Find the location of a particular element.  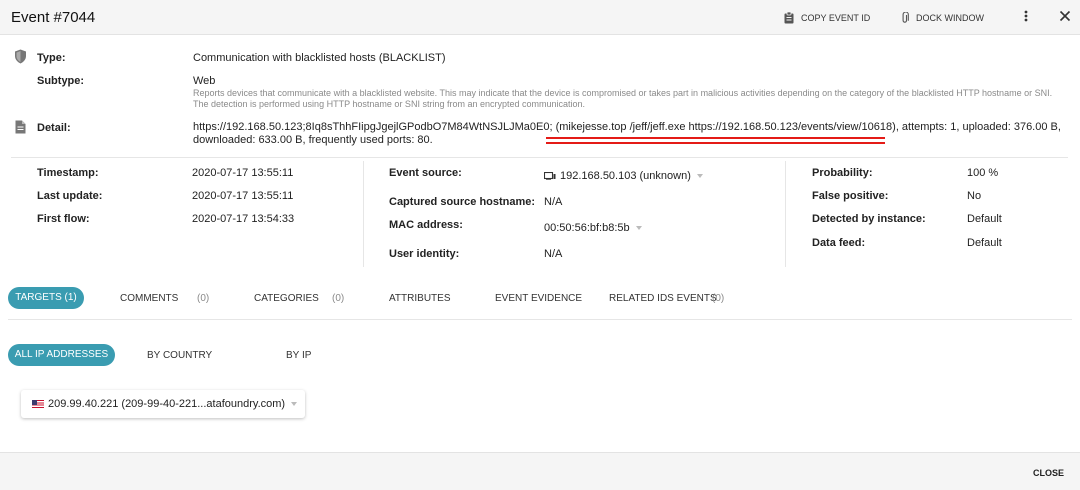

probability-value: 100 % is located at coordinates (983, 173).